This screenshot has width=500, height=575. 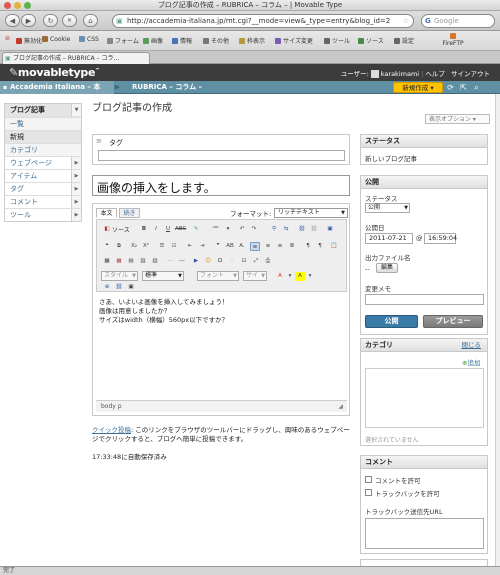 What do you see at coordinates (472, 345) in the screenshot?
I see `close-link: 閉じる` at bounding box center [472, 345].